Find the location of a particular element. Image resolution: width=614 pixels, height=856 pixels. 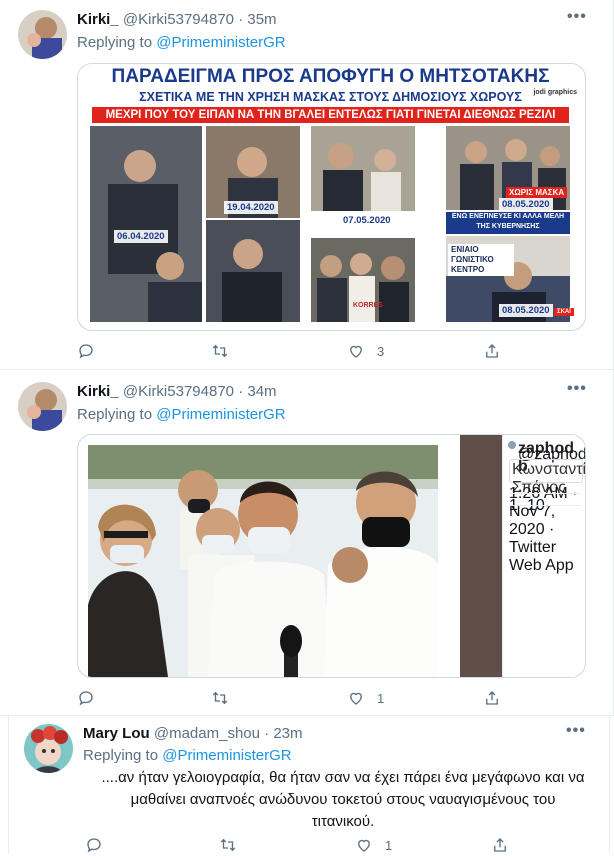

tweet-time: · 34m is located at coordinates (257, 391).